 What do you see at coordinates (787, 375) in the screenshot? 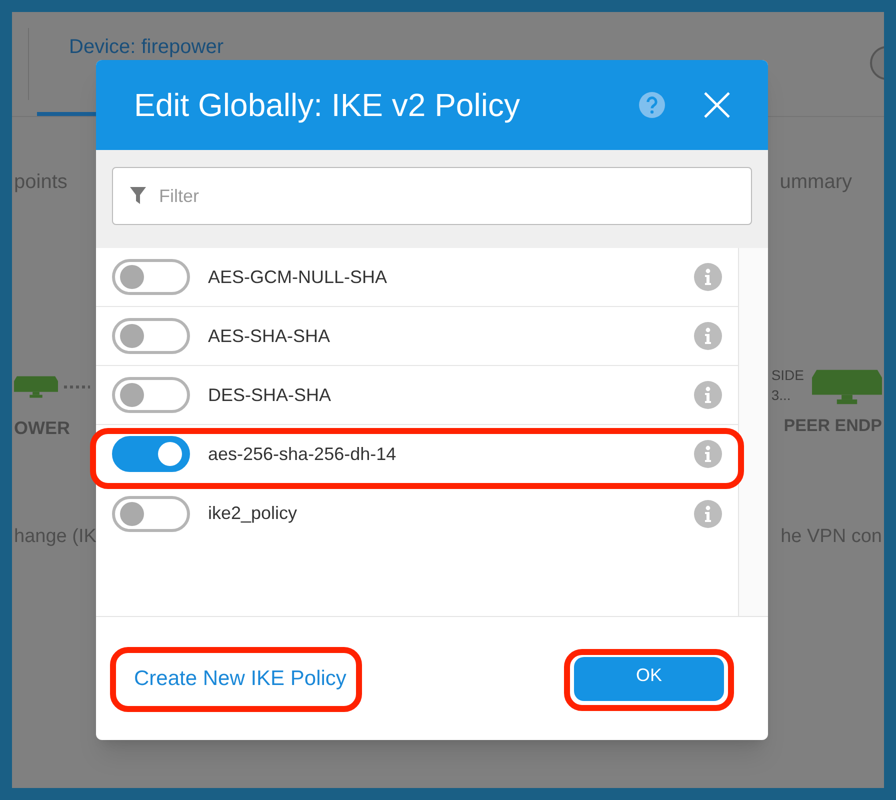
I see `device-info-text: SIDE` at bounding box center [787, 375].